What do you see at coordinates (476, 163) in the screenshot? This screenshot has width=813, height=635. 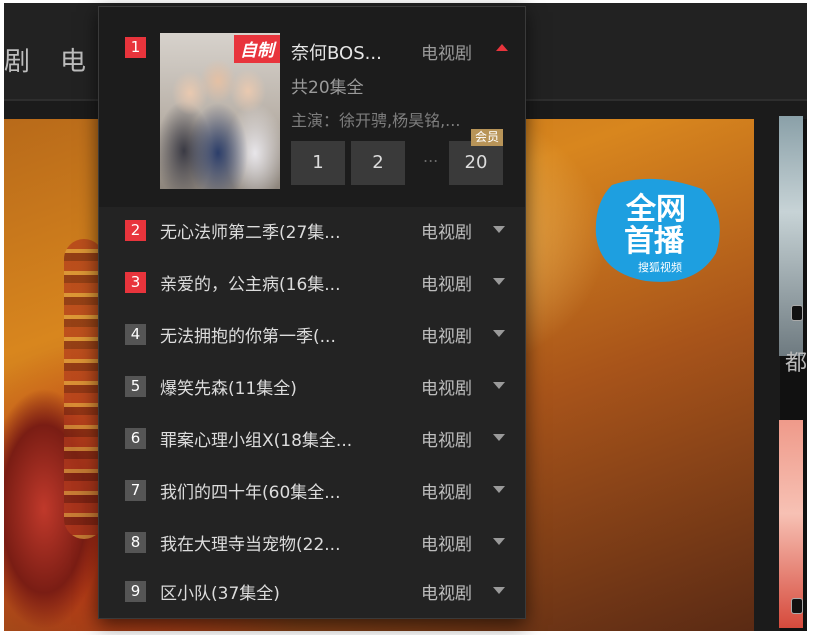 I see `episode-button-20: 20` at bounding box center [476, 163].